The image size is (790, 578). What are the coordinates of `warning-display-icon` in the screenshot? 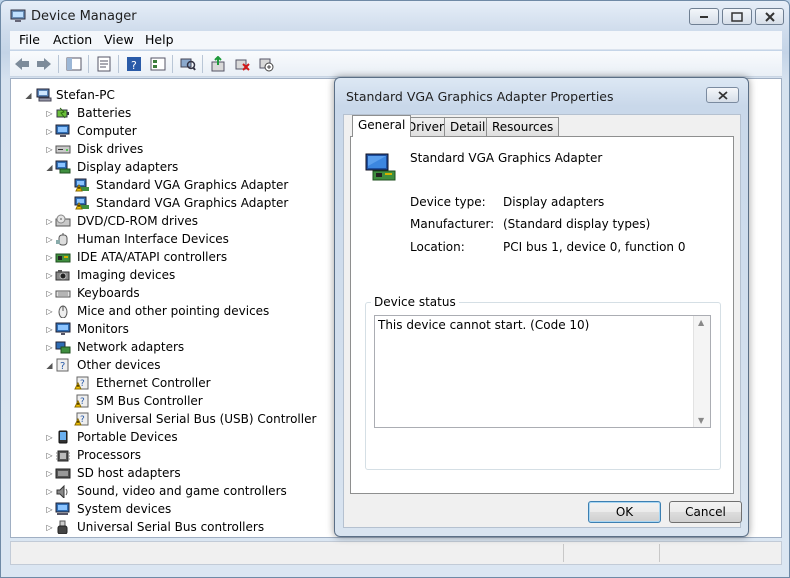 It's located at (82, 203).